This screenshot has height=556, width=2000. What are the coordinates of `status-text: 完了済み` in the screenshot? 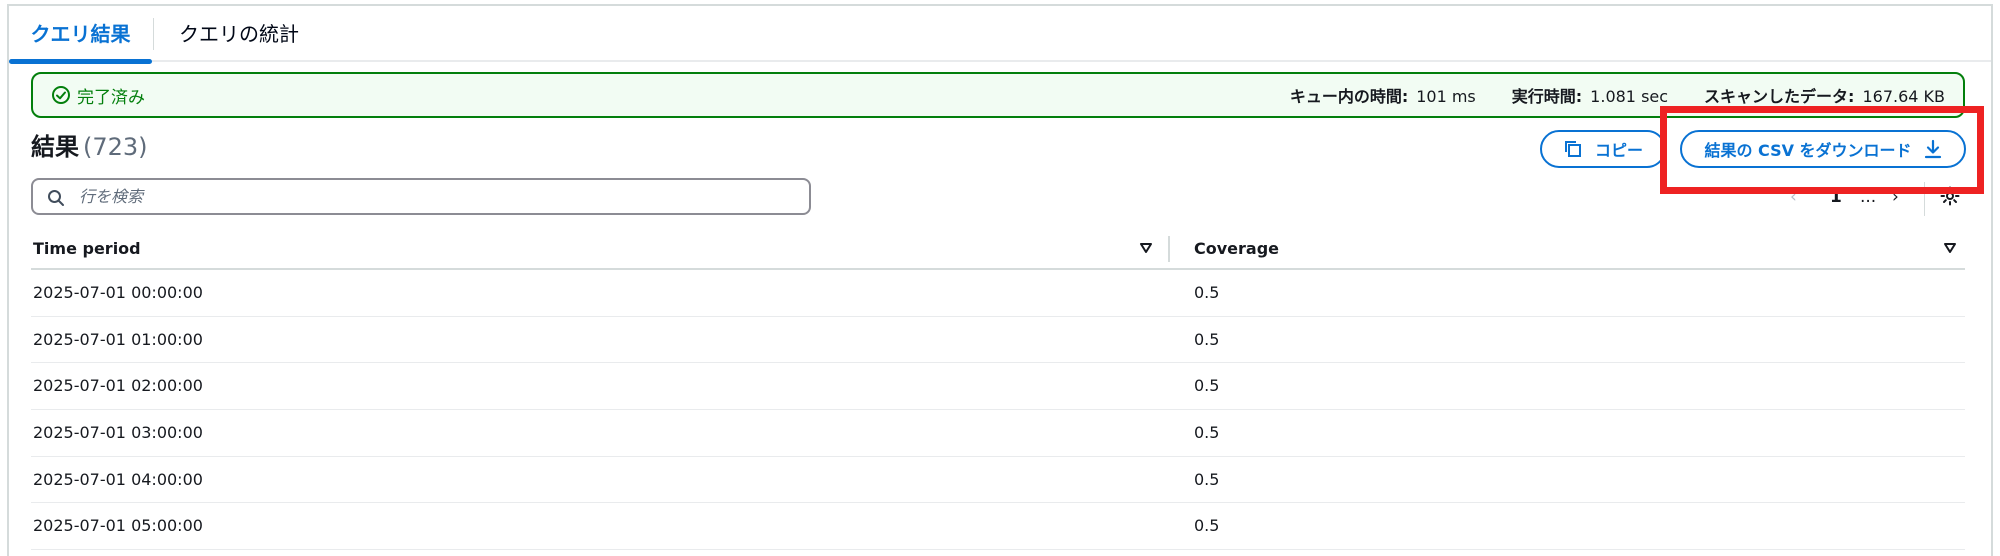 It's located at (111, 97).